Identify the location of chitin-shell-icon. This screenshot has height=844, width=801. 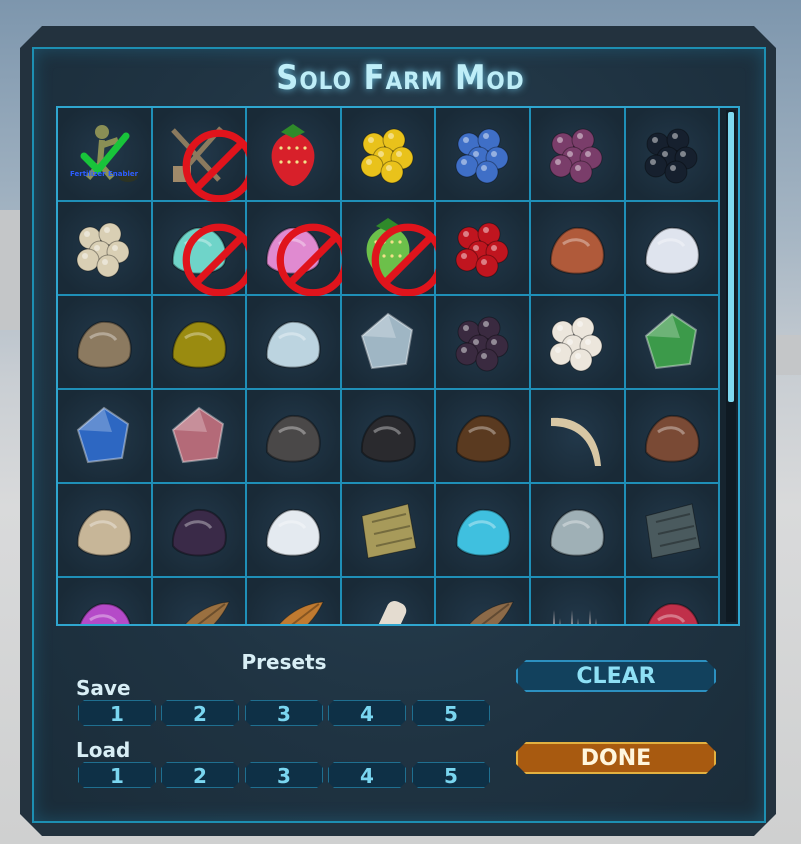
(483, 438).